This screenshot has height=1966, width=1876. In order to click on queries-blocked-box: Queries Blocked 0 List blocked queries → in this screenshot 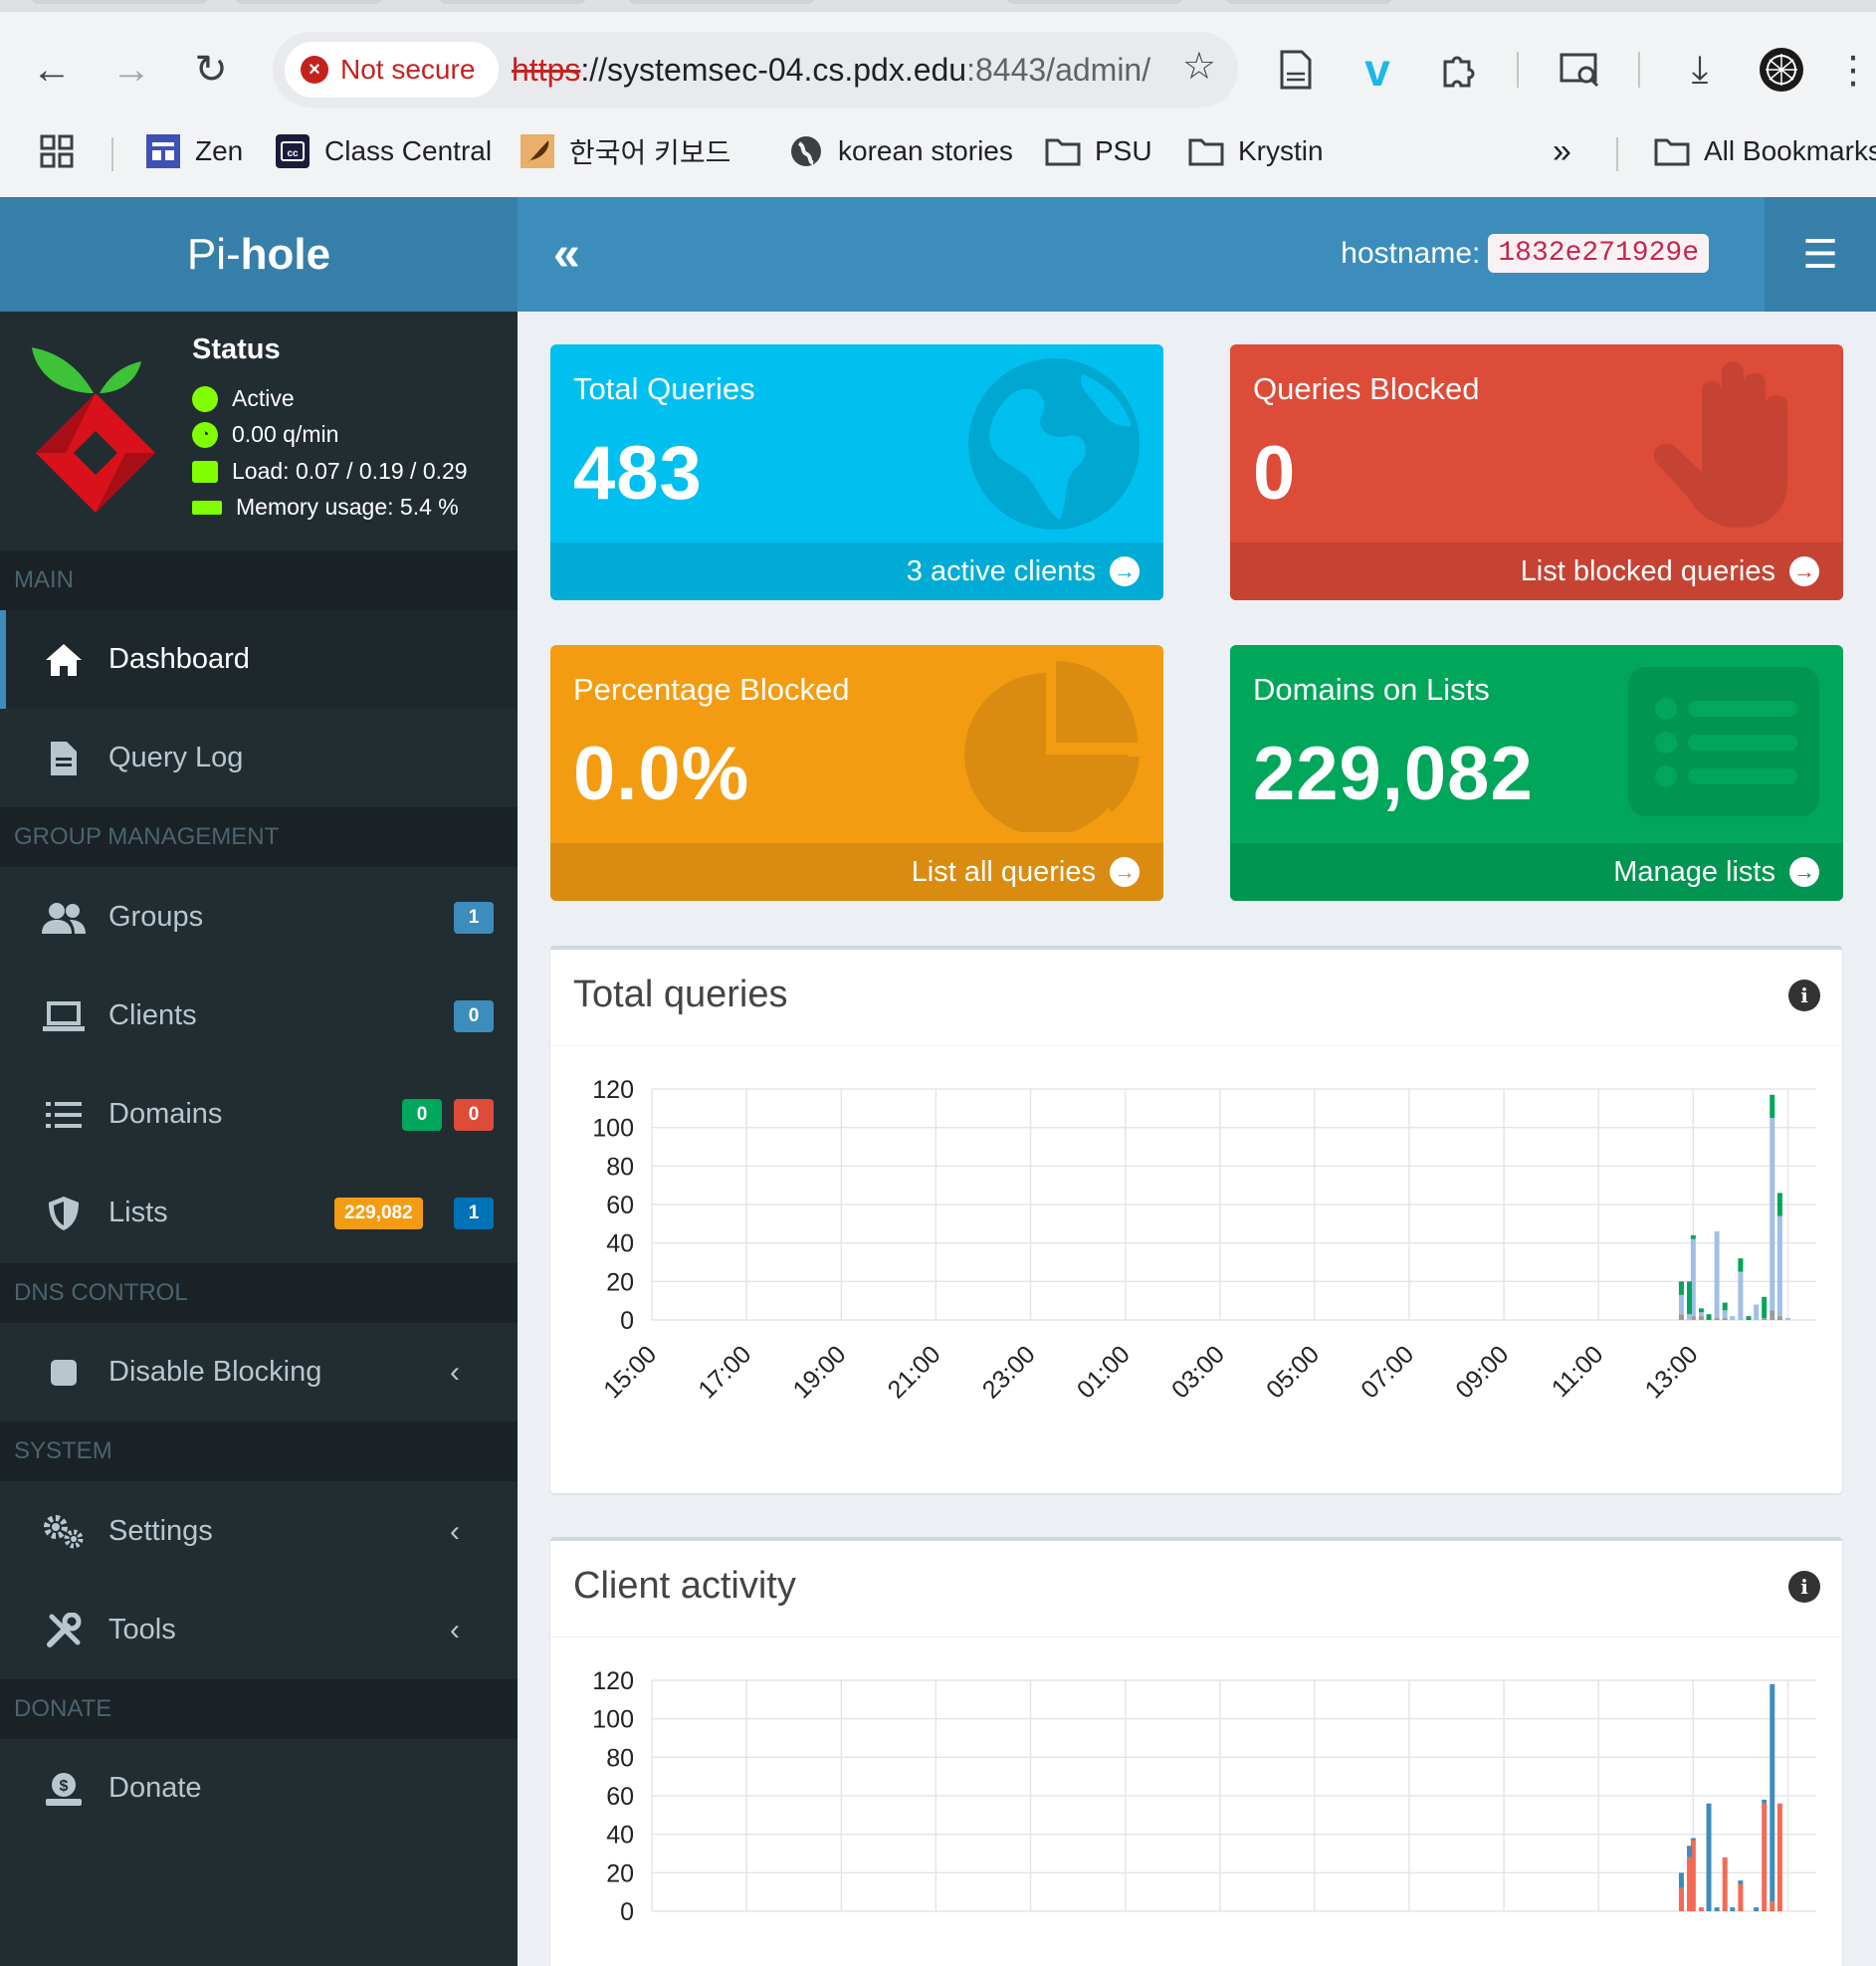, I will do `click(1536, 472)`.